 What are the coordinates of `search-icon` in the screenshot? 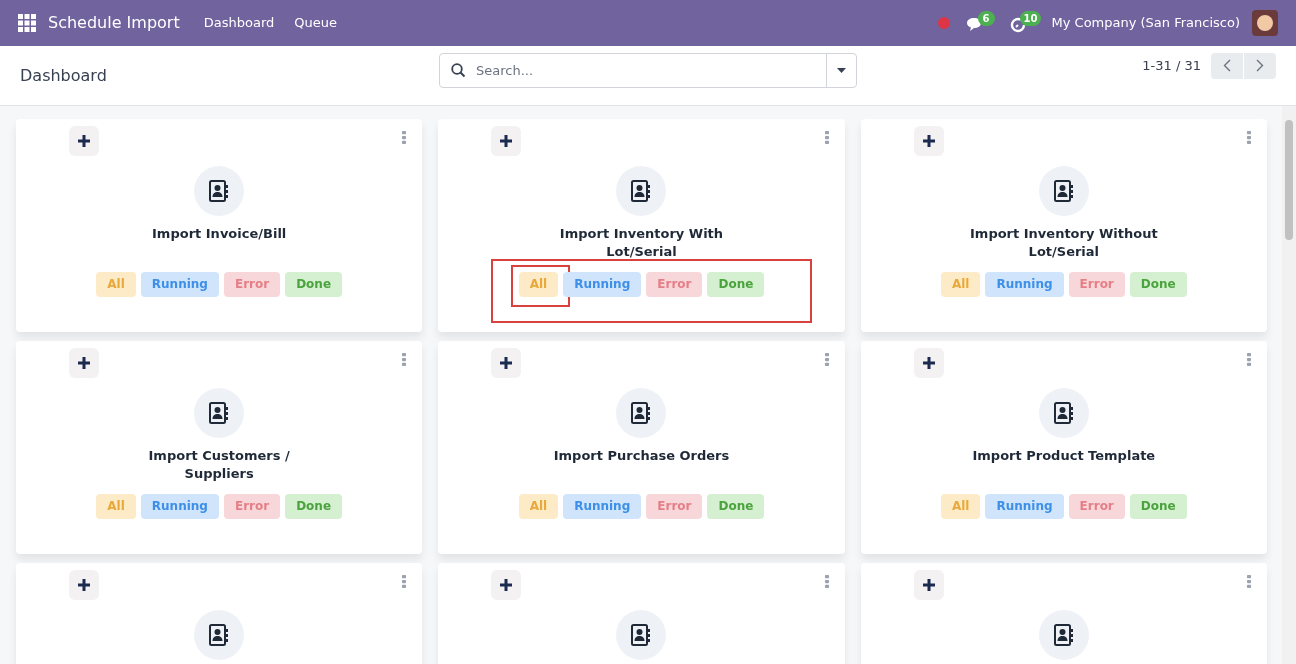 It's located at (458, 70).